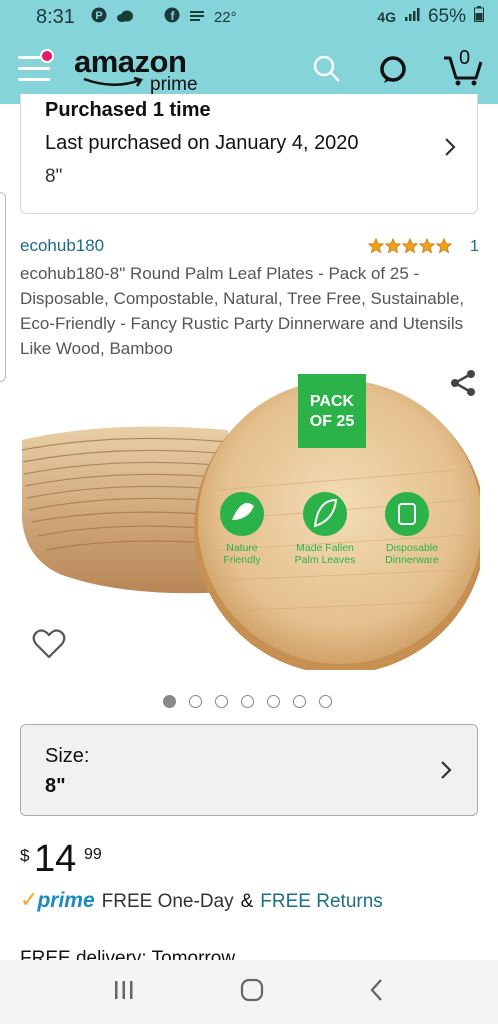  What do you see at coordinates (321, 902) in the screenshot?
I see `free-returns-link: FREE Returns` at bounding box center [321, 902].